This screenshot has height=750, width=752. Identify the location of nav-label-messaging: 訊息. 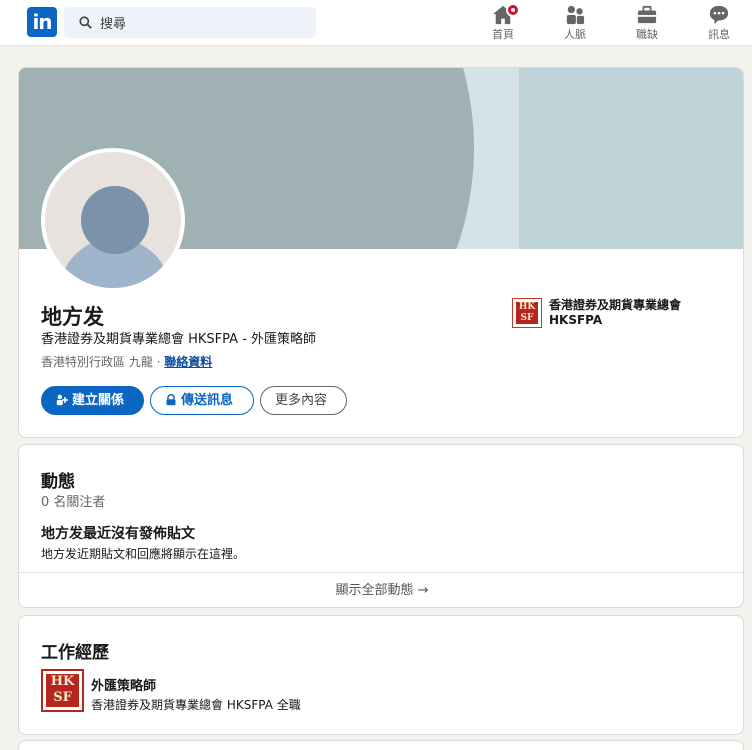
(719, 34).